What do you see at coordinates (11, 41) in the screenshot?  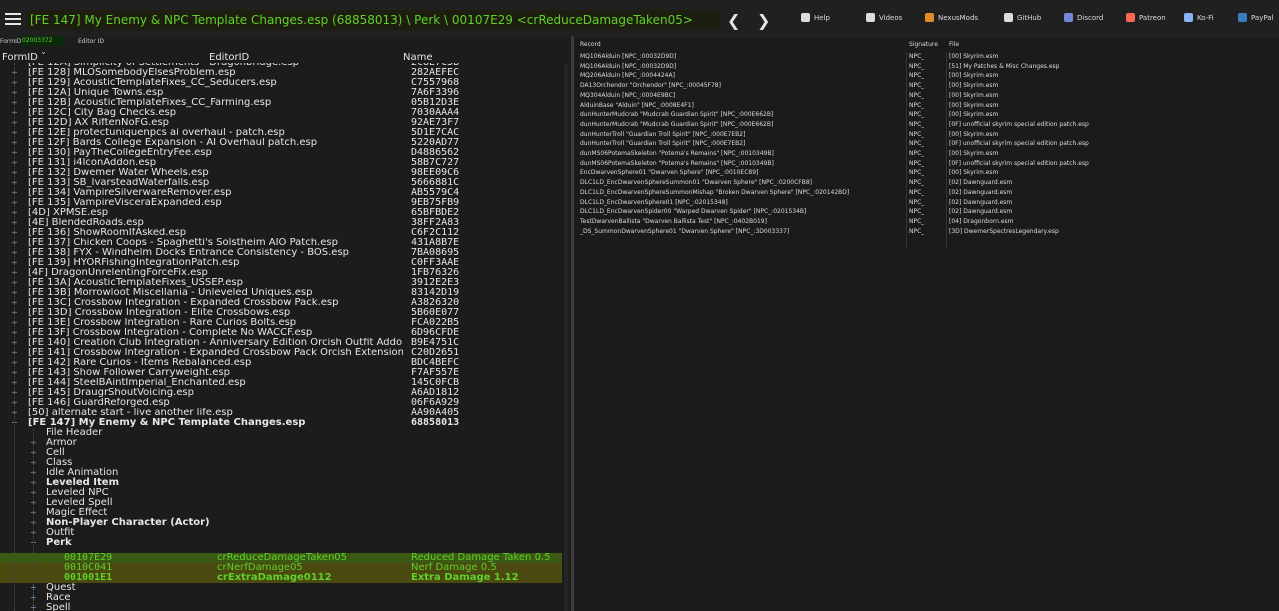 I see `formid-filter-label: FormID` at bounding box center [11, 41].